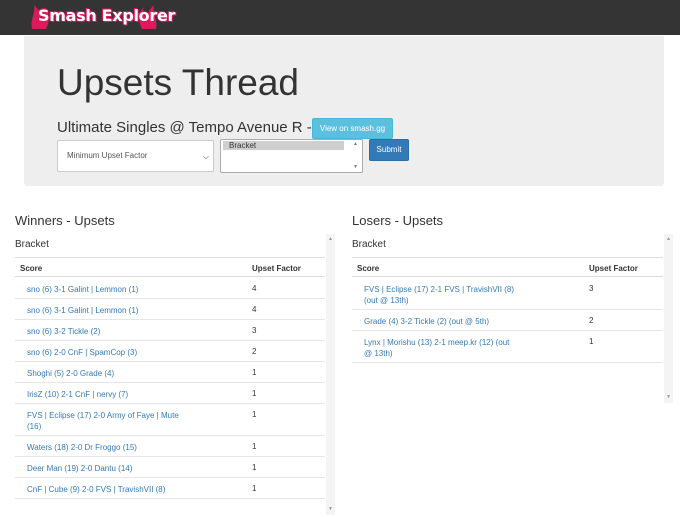 The height and width of the screenshot is (517, 680). What do you see at coordinates (369, 244) in the screenshot?
I see `losers-phase: Bracket` at bounding box center [369, 244].